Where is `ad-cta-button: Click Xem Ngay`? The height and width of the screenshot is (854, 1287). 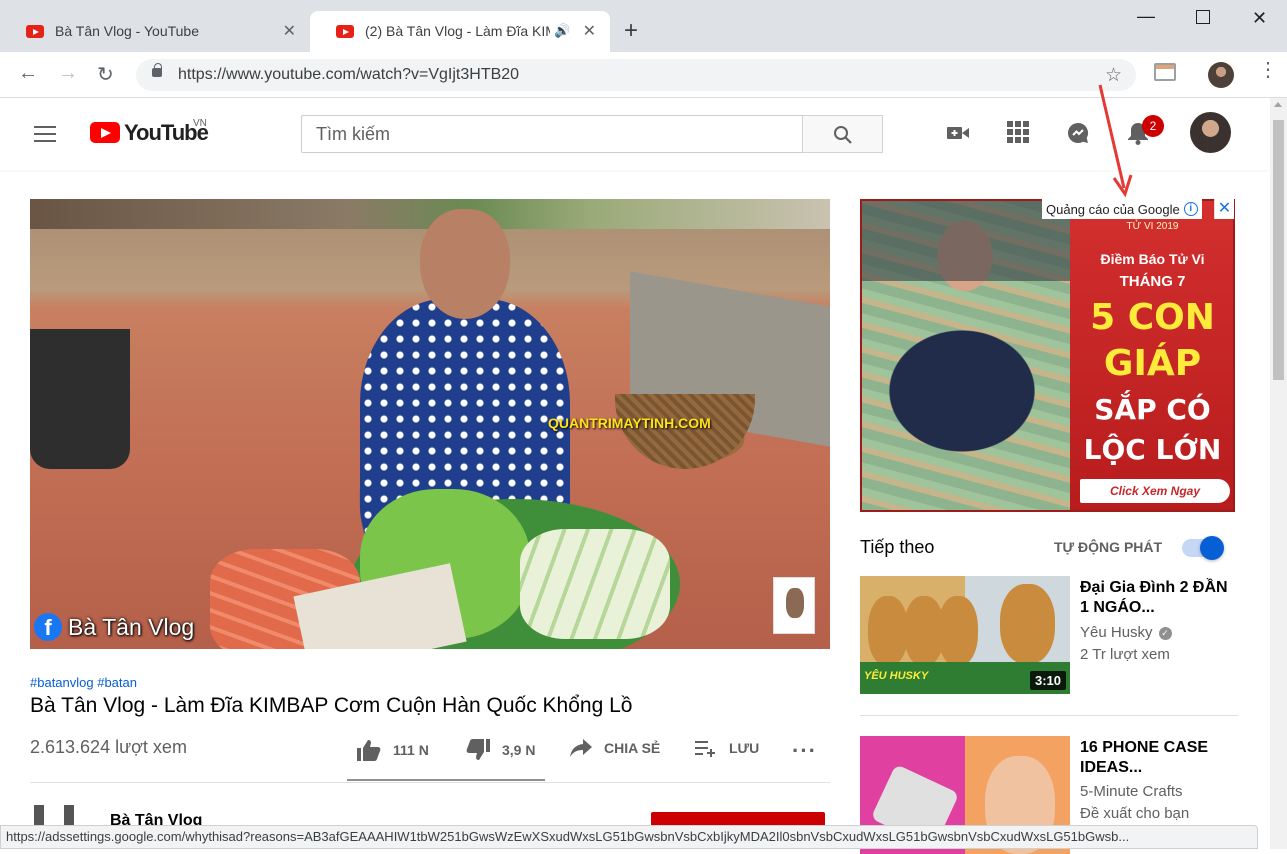 ad-cta-button: Click Xem Ngay is located at coordinates (1155, 491).